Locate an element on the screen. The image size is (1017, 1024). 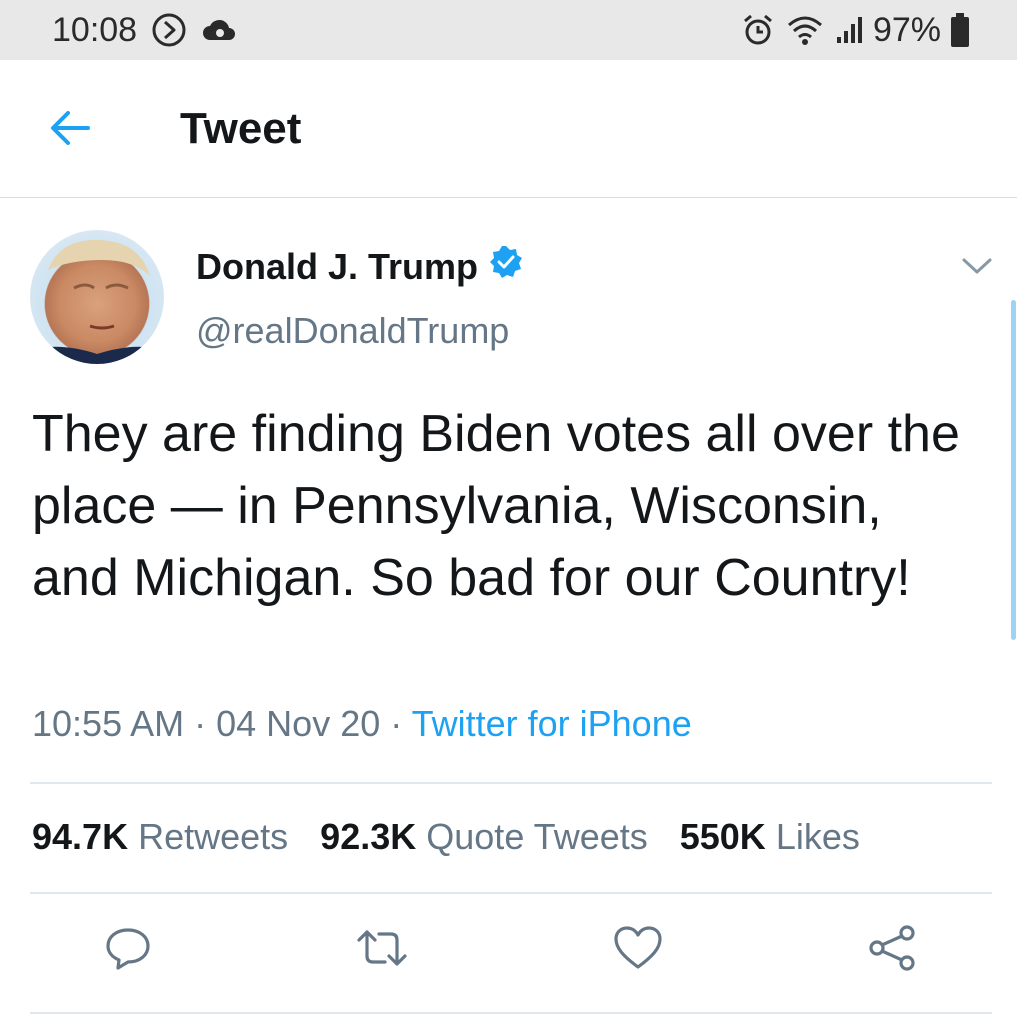
tweet-date: 04 Nov 20 is located at coordinates (298, 723).